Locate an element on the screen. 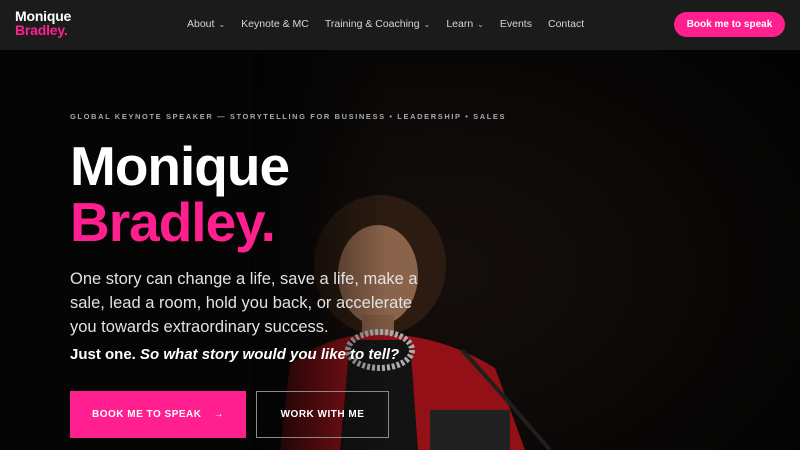  nav-item-learn: Learn ⌄ is located at coordinates (465, 24).